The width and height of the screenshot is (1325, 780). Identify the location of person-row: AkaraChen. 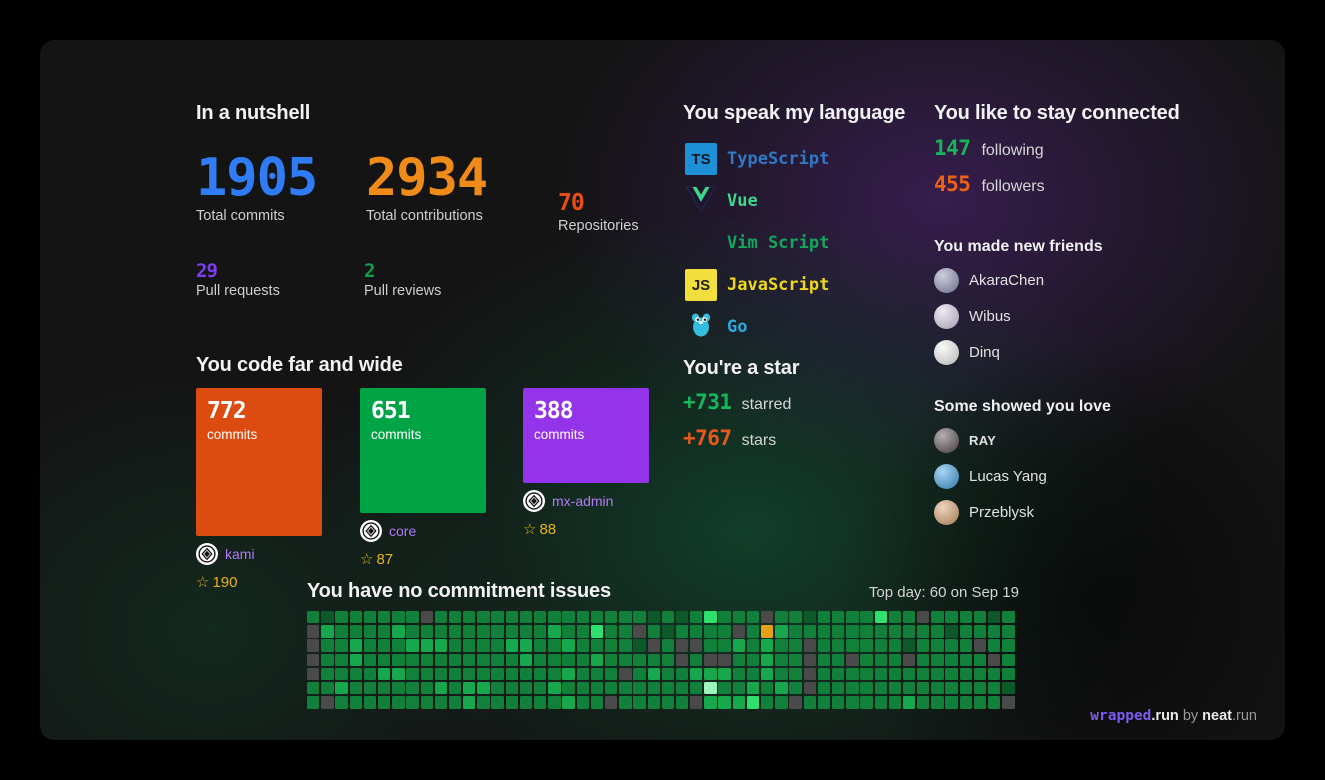
(989, 280).